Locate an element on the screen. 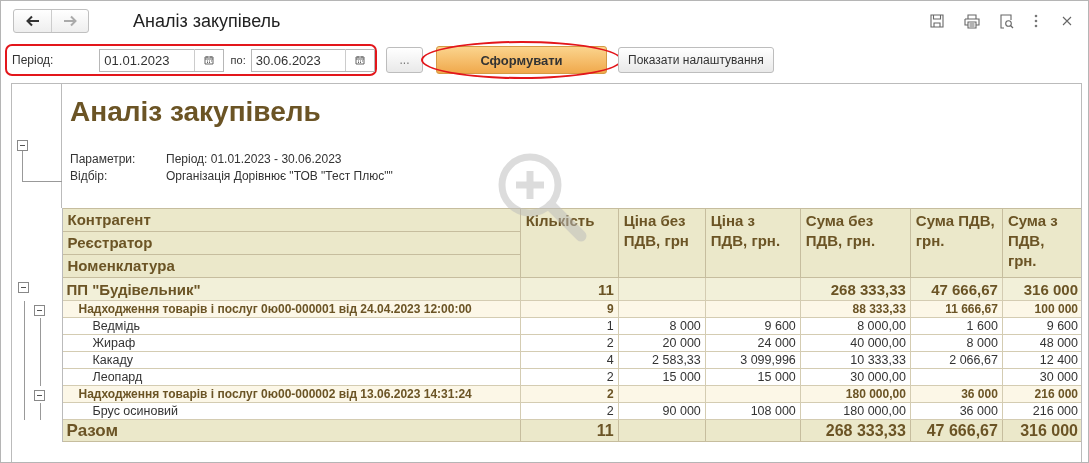 Image resolution: width=1089 pixels, height=463 pixels. table-cell: 40 000,00 is located at coordinates (855, 343).